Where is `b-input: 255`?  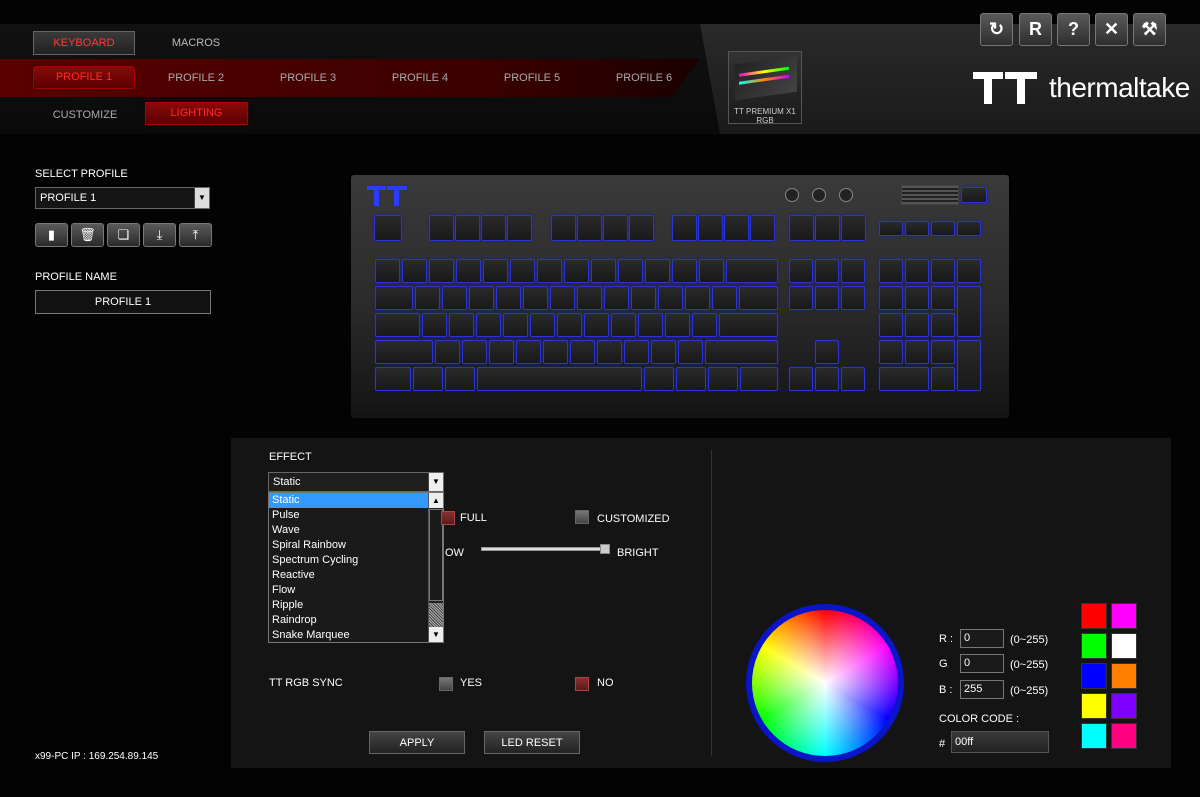
b-input: 255 is located at coordinates (982, 689).